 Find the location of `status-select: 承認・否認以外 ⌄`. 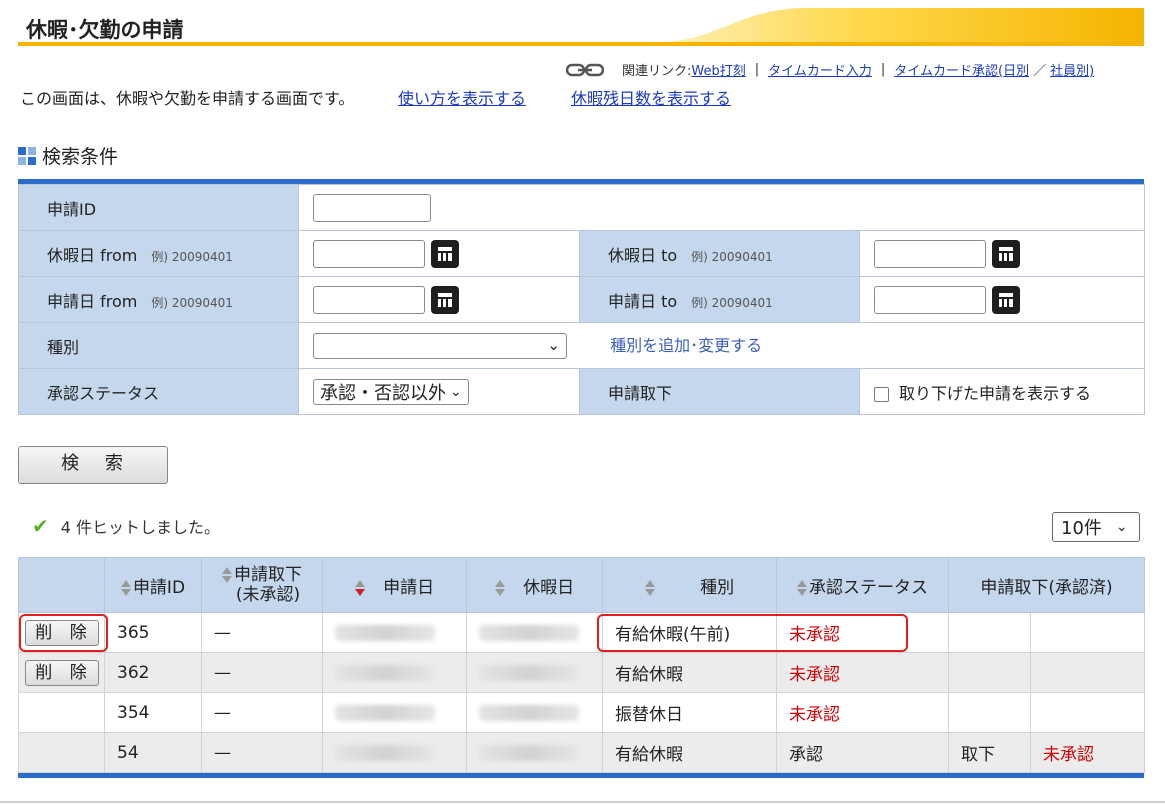

status-select: 承認・否認以外 ⌄ is located at coordinates (391, 391).